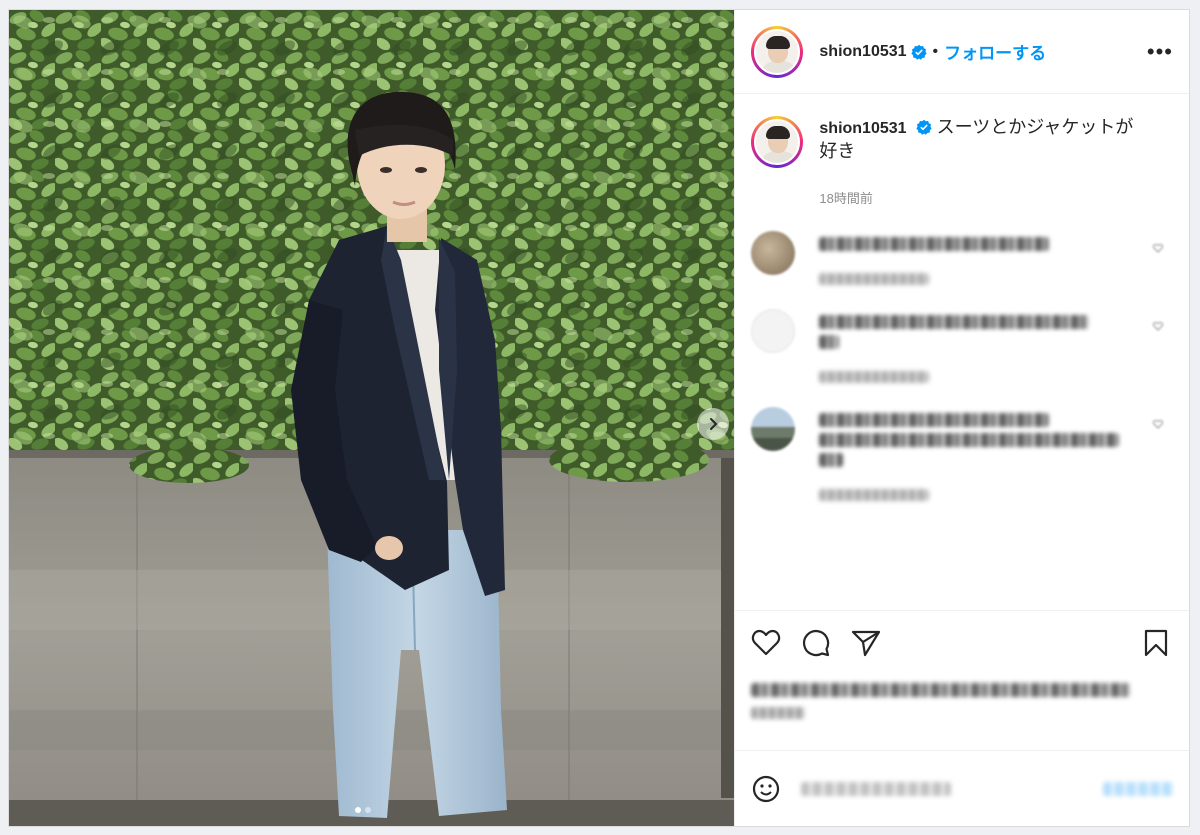 This screenshot has width=1200, height=835. Describe the element at coordinates (358, 810) in the screenshot. I see `carousel-dot-active` at that location.